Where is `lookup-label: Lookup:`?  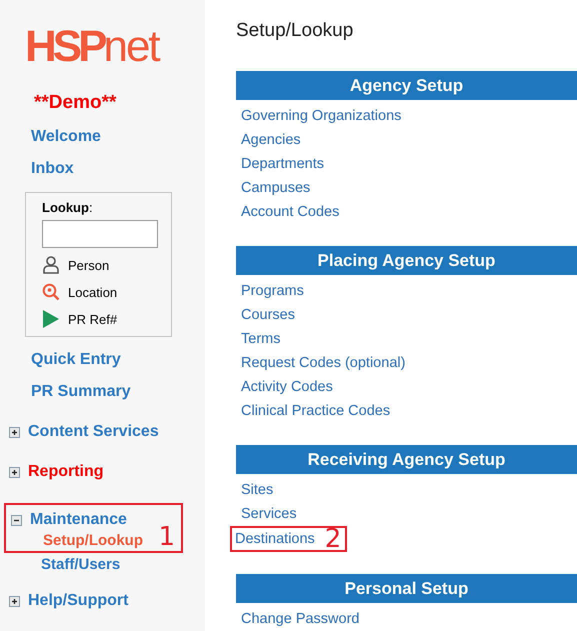 lookup-label: Lookup: is located at coordinates (67, 207).